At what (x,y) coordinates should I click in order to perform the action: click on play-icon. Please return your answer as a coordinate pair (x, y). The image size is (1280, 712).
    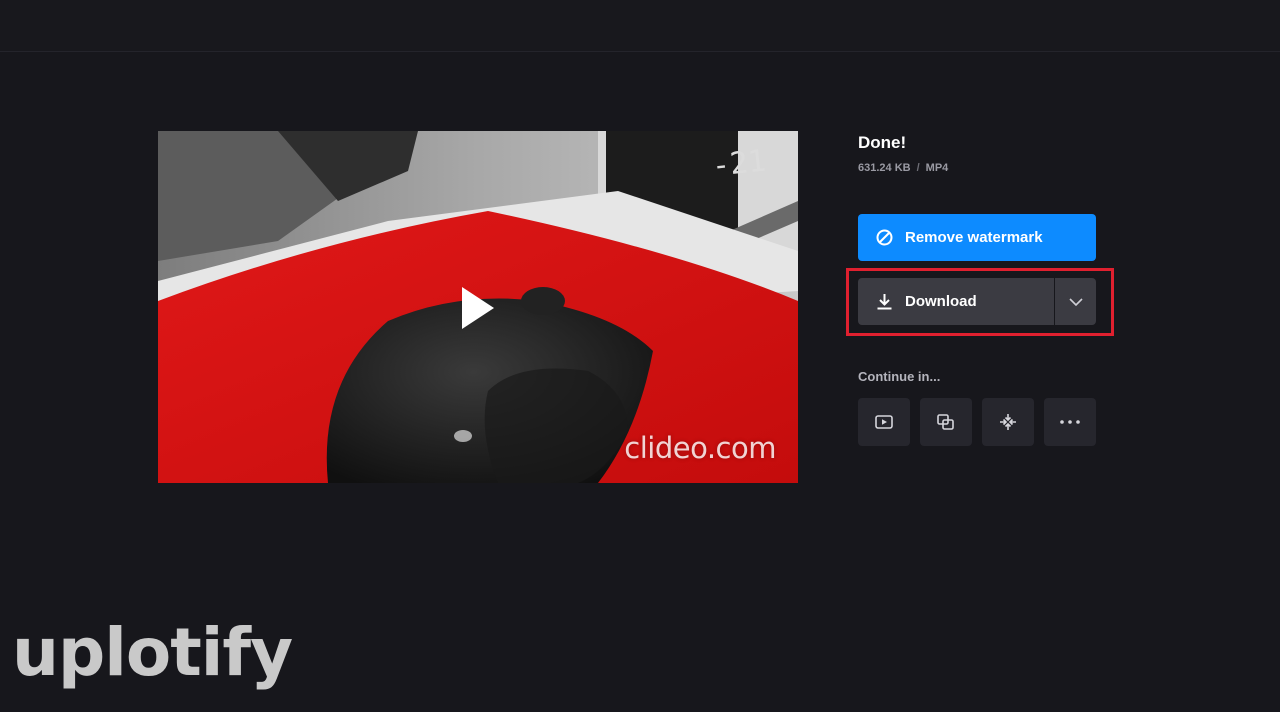
    Looking at the image, I should click on (478, 308).